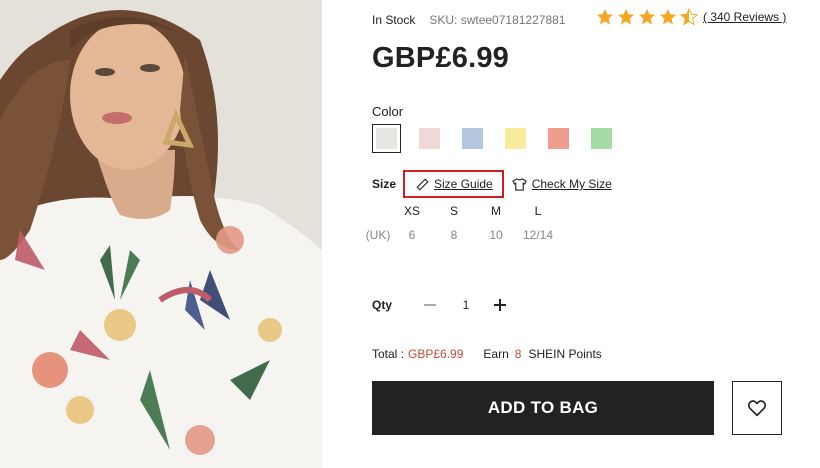  I want to click on points-label: SHEIN Points, so click(565, 354).